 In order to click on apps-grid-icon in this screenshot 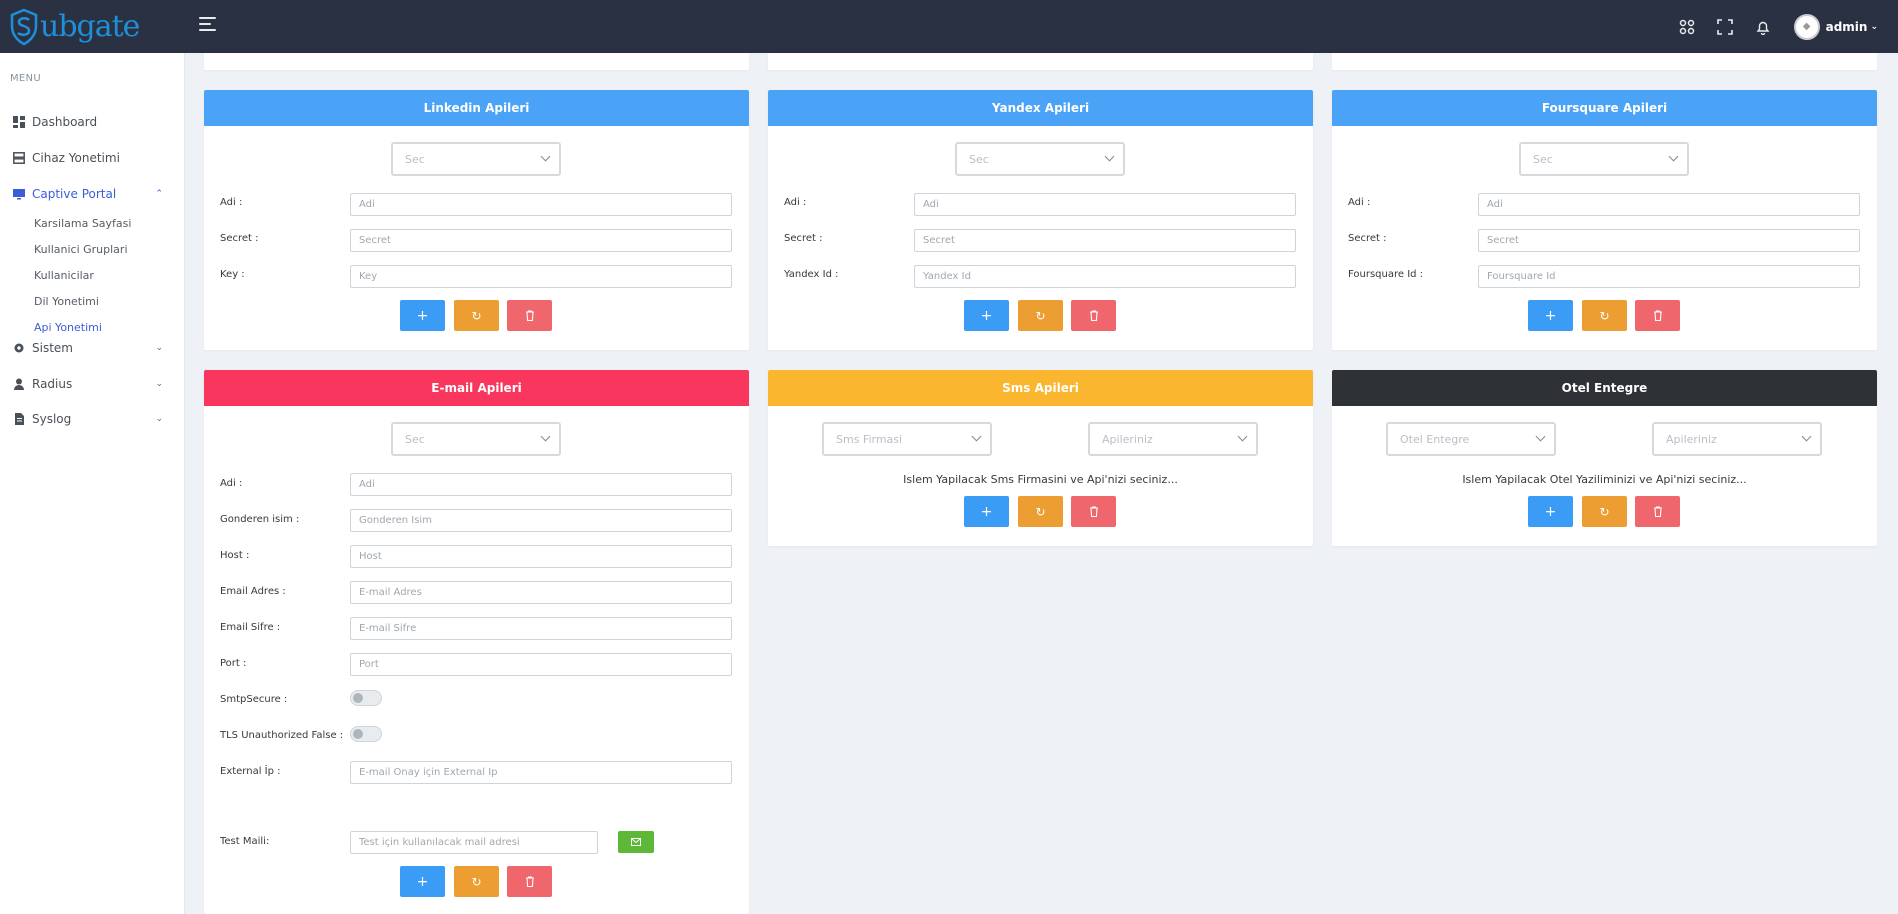, I will do `click(1687, 27)`.